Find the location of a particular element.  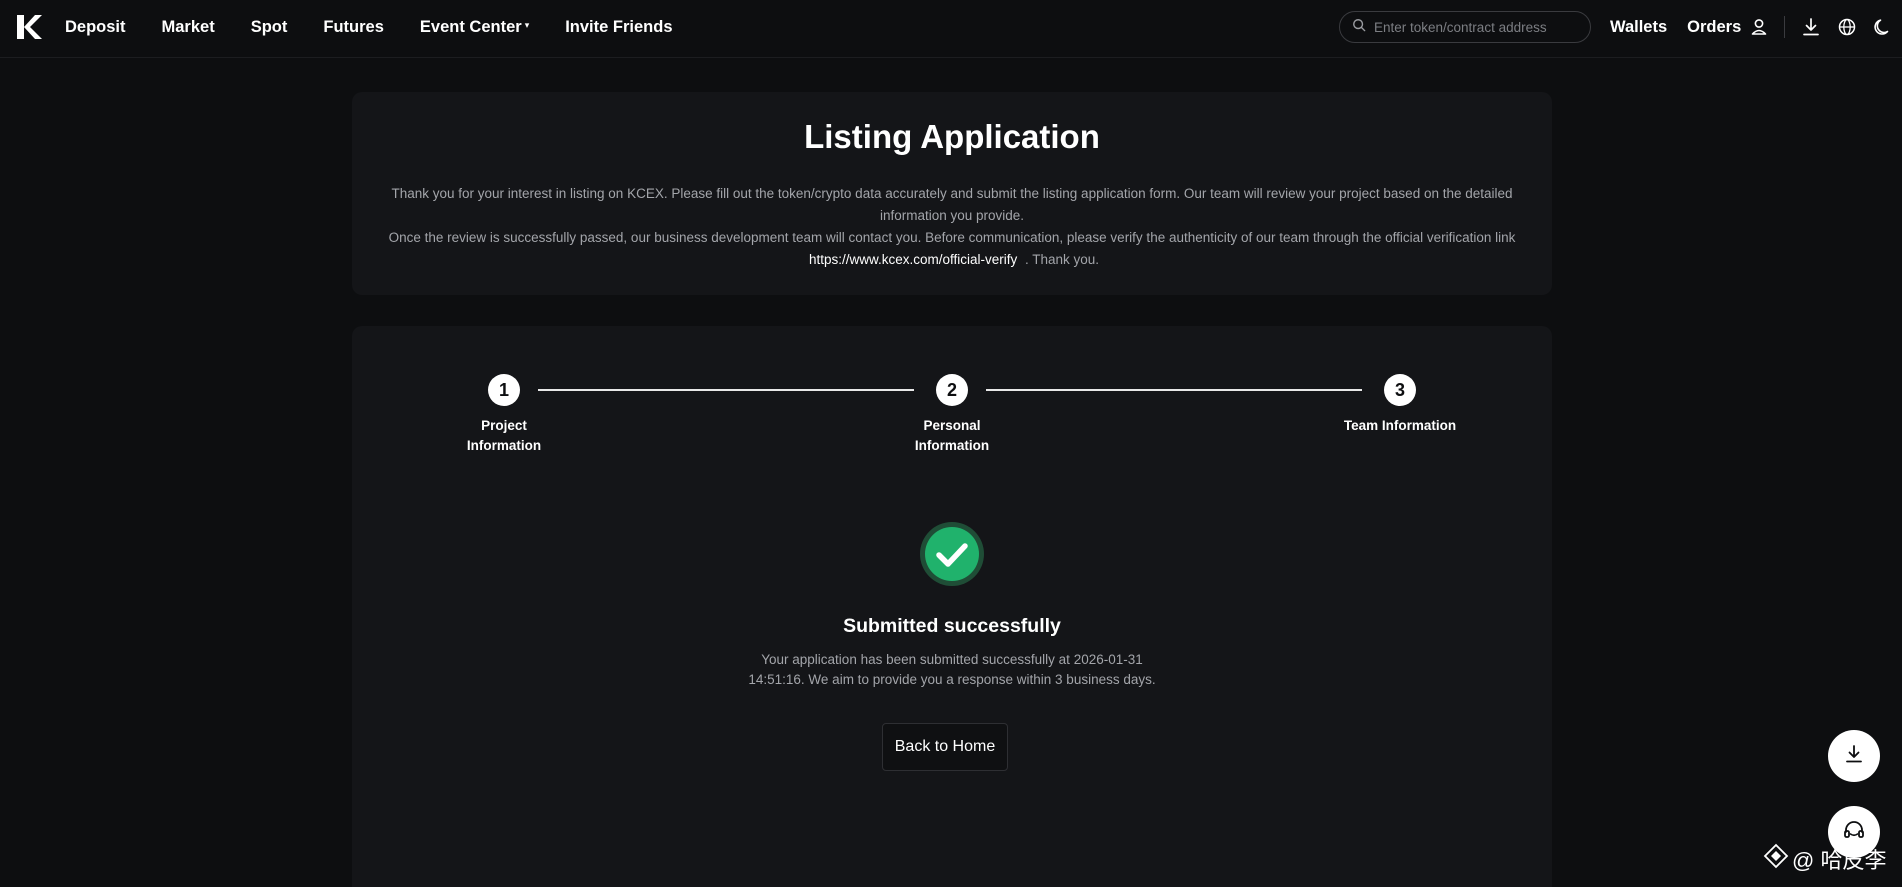

search-box is located at coordinates (1465, 27).